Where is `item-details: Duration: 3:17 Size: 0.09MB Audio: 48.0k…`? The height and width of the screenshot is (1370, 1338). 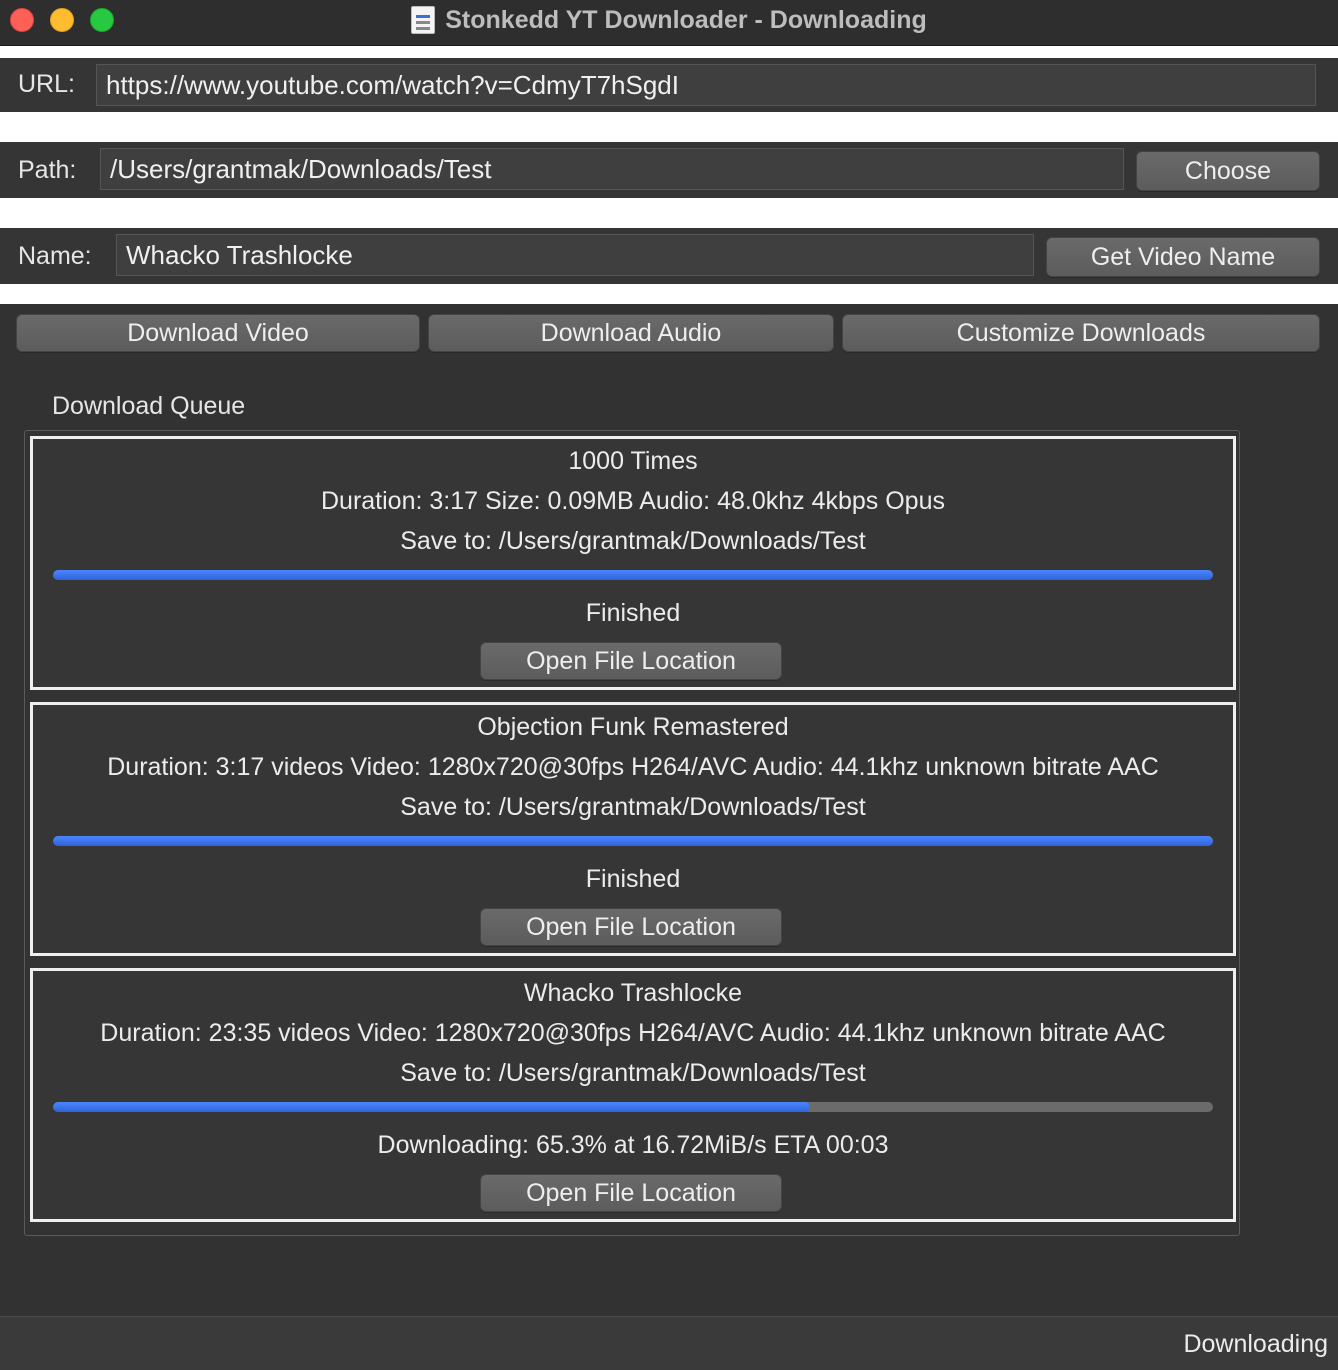 item-details: Duration: 3:17 Size: 0.09MB Audio: 48.0k… is located at coordinates (633, 501).